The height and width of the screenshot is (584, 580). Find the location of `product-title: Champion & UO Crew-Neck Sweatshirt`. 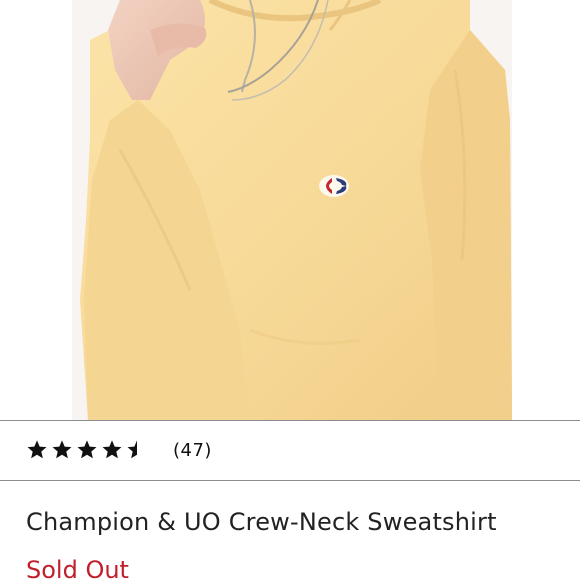

product-title: Champion & UO Crew-Neck Sweatshirt is located at coordinates (261, 522).